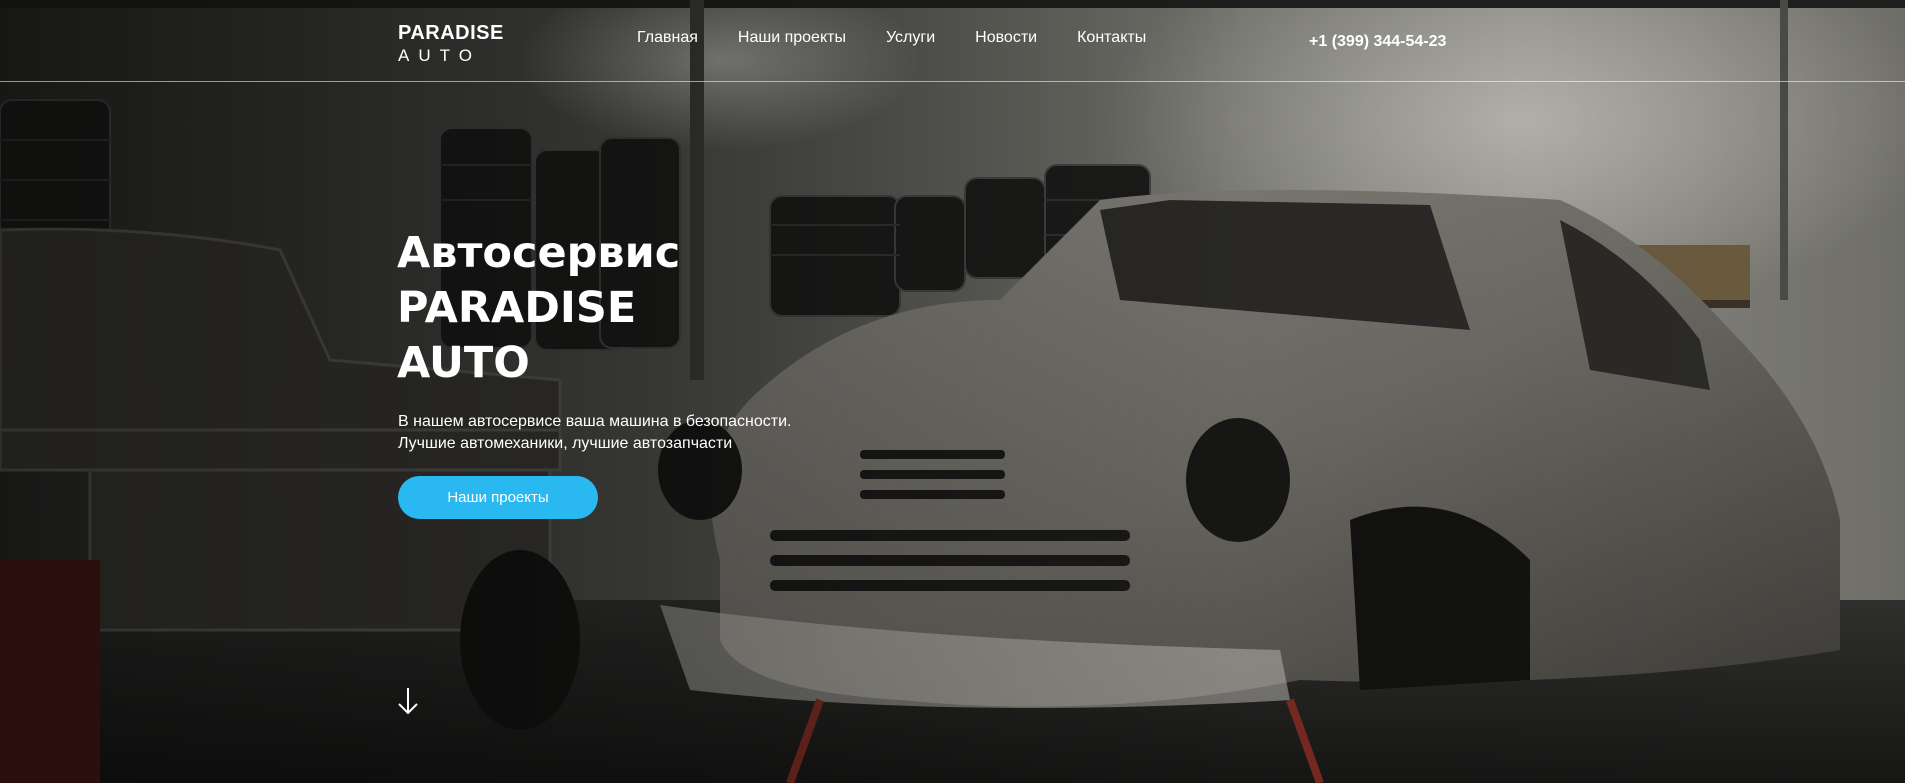 The width and height of the screenshot is (1905, 783). I want to click on hero-title-line: AUTO, so click(463, 363).